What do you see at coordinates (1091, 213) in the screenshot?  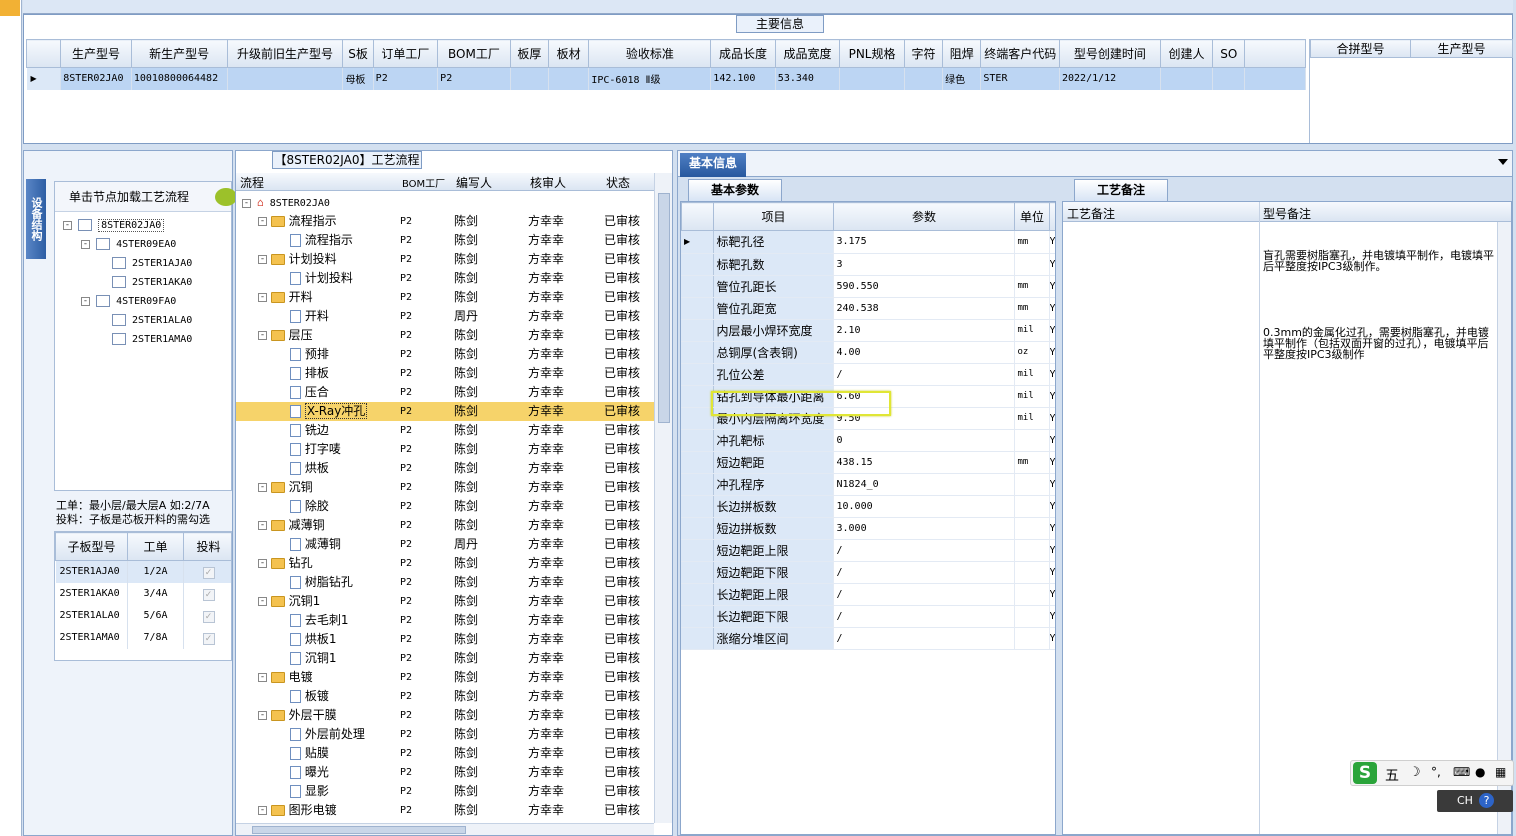 I see `col-process-remark: 工艺备注` at bounding box center [1091, 213].